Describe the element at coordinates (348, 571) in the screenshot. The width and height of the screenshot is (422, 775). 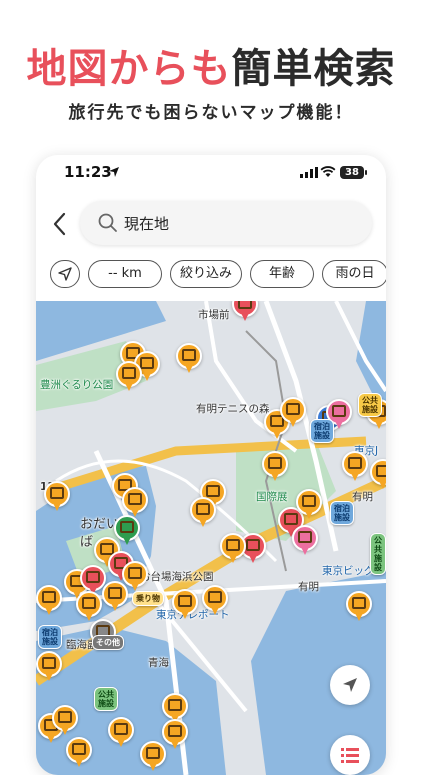
I see `map-label-tokyo-big: 東京ビッグ` at that location.